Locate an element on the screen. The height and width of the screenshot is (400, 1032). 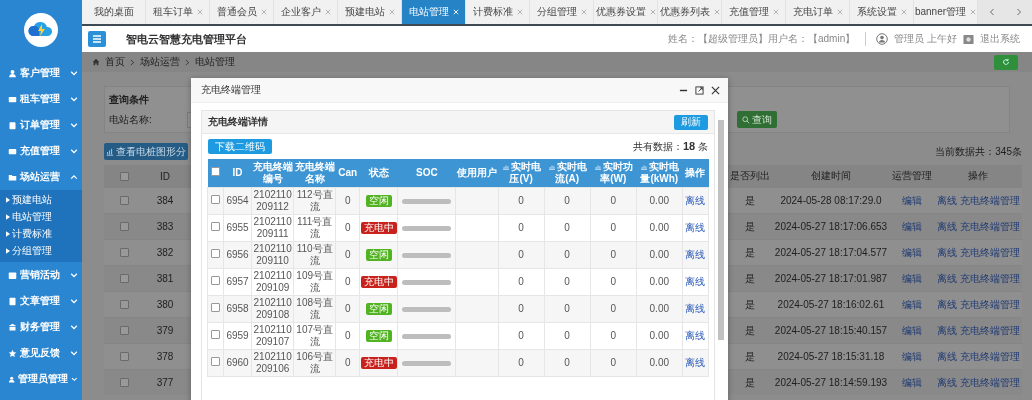
table-cell: 377 is located at coordinates (165, 382).